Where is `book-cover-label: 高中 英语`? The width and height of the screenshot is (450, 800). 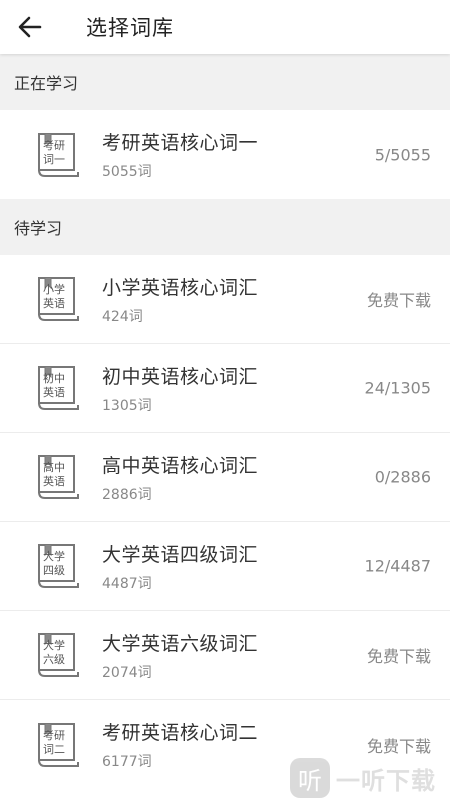
book-cover-label: 高中 英语 is located at coordinates (54, 474).